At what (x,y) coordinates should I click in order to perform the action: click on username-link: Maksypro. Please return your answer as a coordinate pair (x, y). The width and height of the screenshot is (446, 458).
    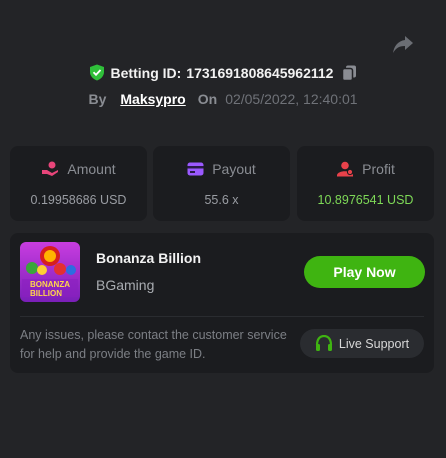
    Looking at the image, I should click on (152, 99).